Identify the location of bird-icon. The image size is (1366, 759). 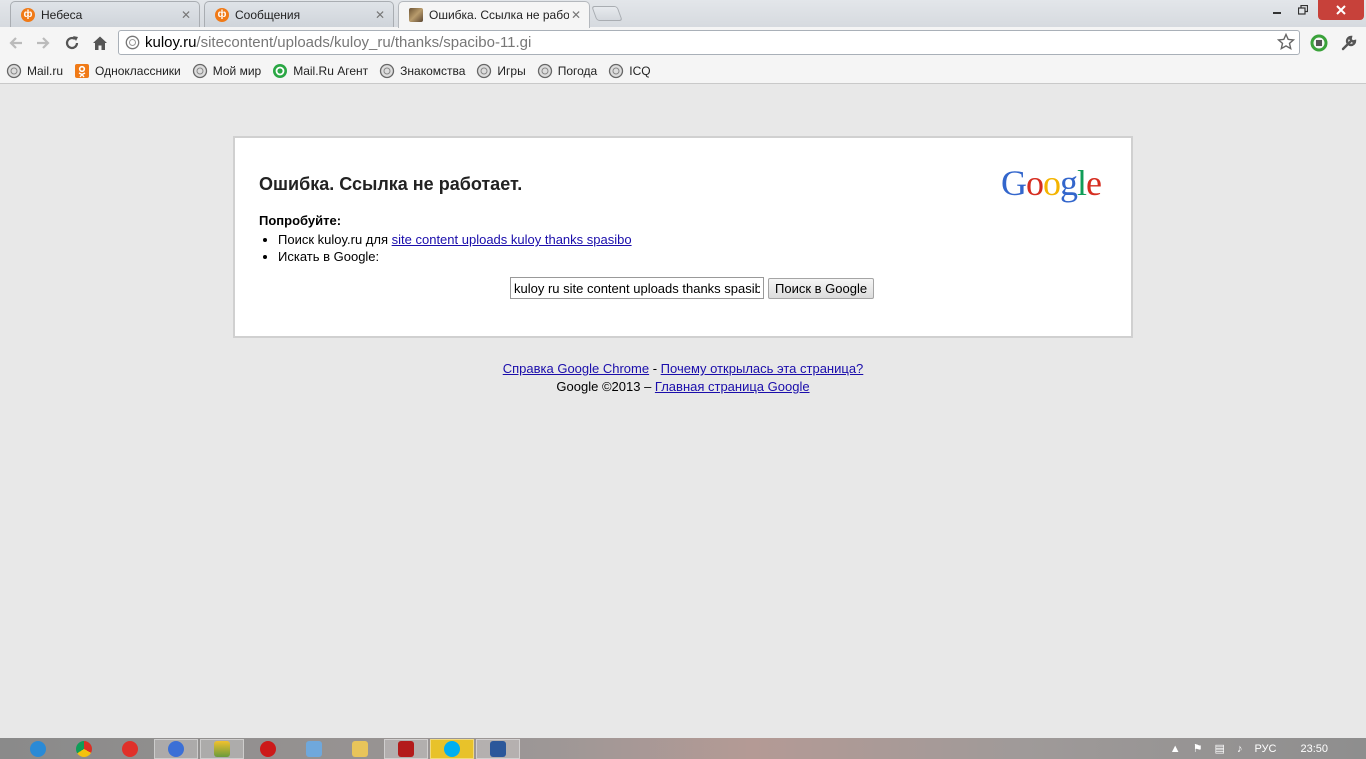
(176, 749).